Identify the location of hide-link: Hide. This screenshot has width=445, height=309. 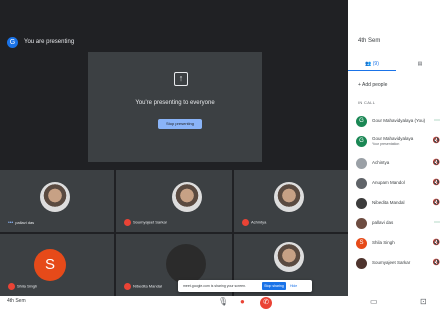
(293, 286).